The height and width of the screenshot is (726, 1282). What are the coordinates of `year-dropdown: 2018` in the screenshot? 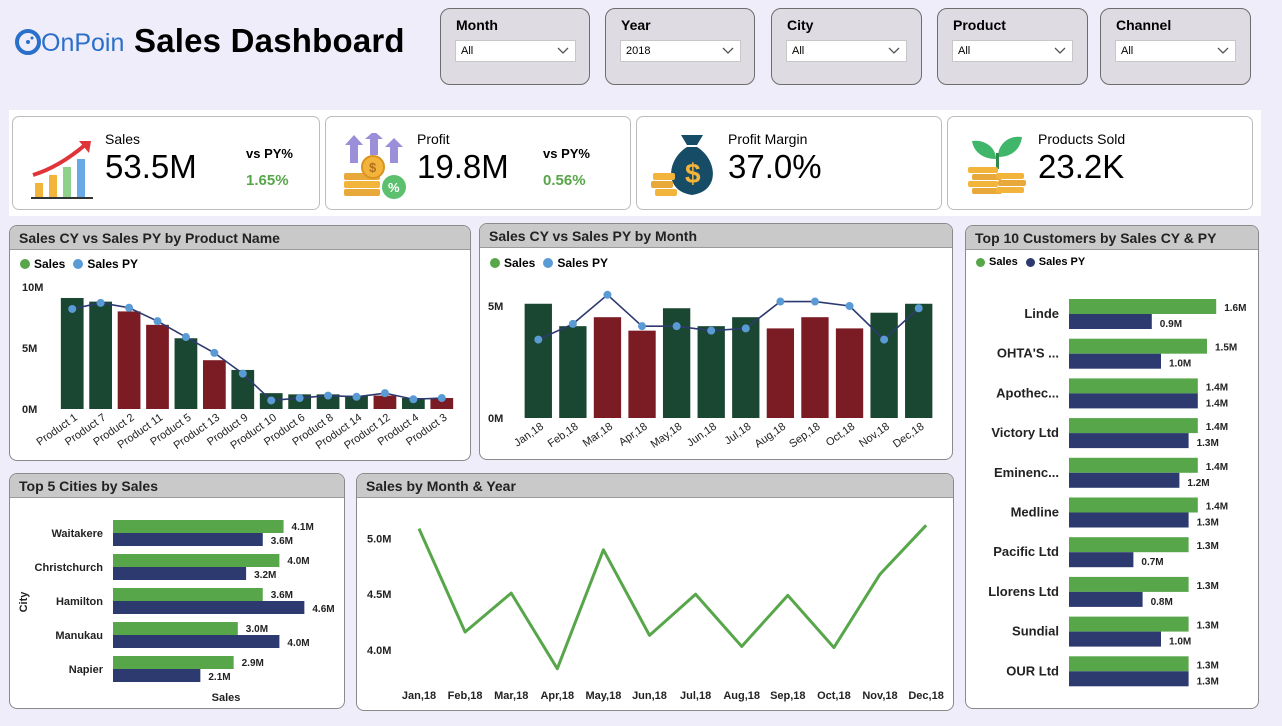 It's located at (680, 51).